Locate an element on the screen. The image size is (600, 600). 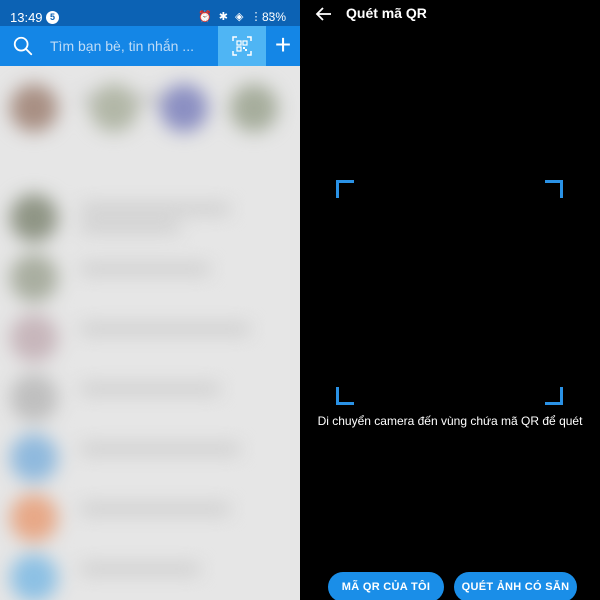
plus-icon: + is located at coordinates (283, 46).